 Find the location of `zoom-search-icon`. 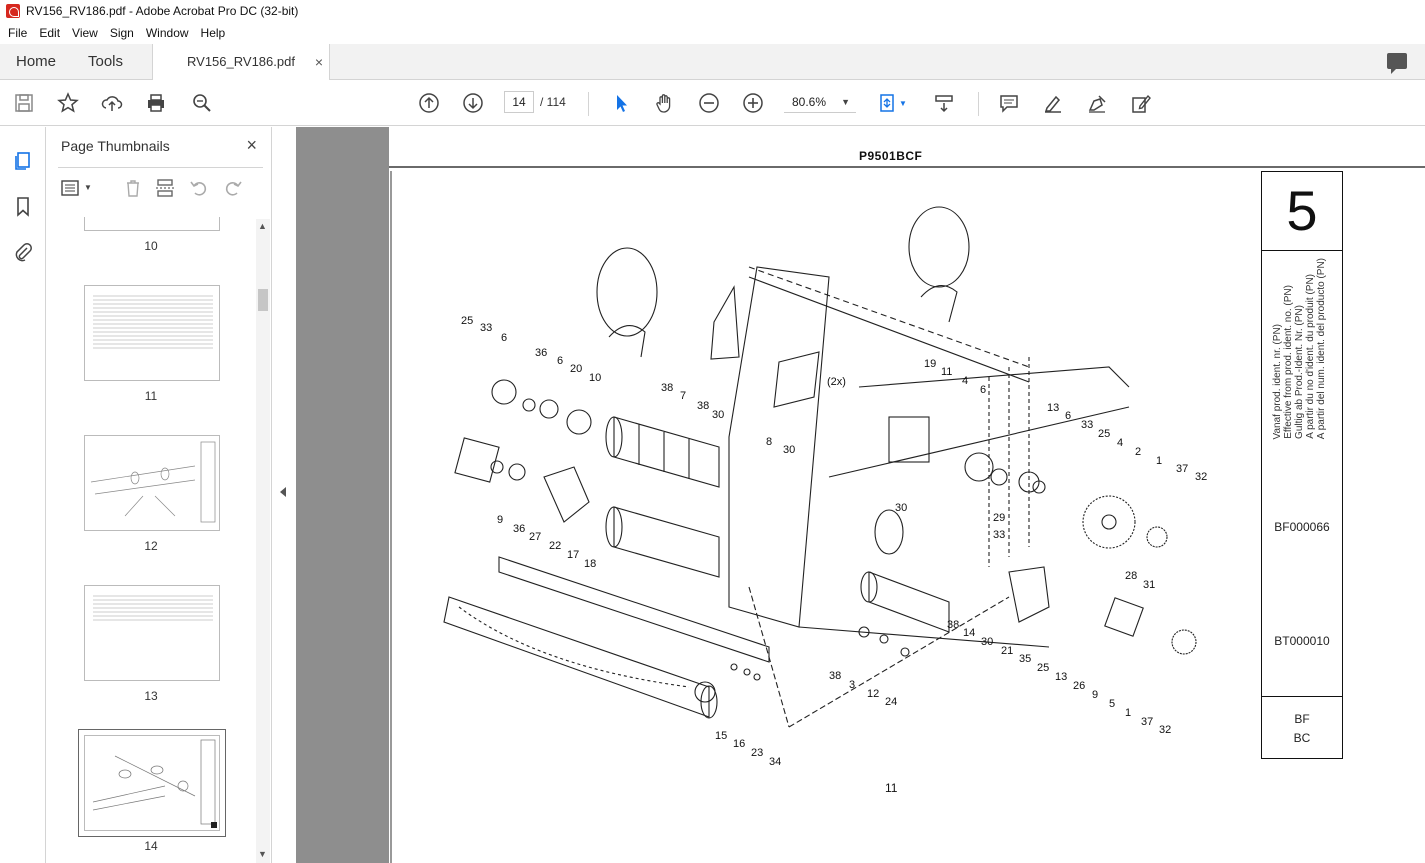

zoom-search-icon is located at coordinates (202, 103).